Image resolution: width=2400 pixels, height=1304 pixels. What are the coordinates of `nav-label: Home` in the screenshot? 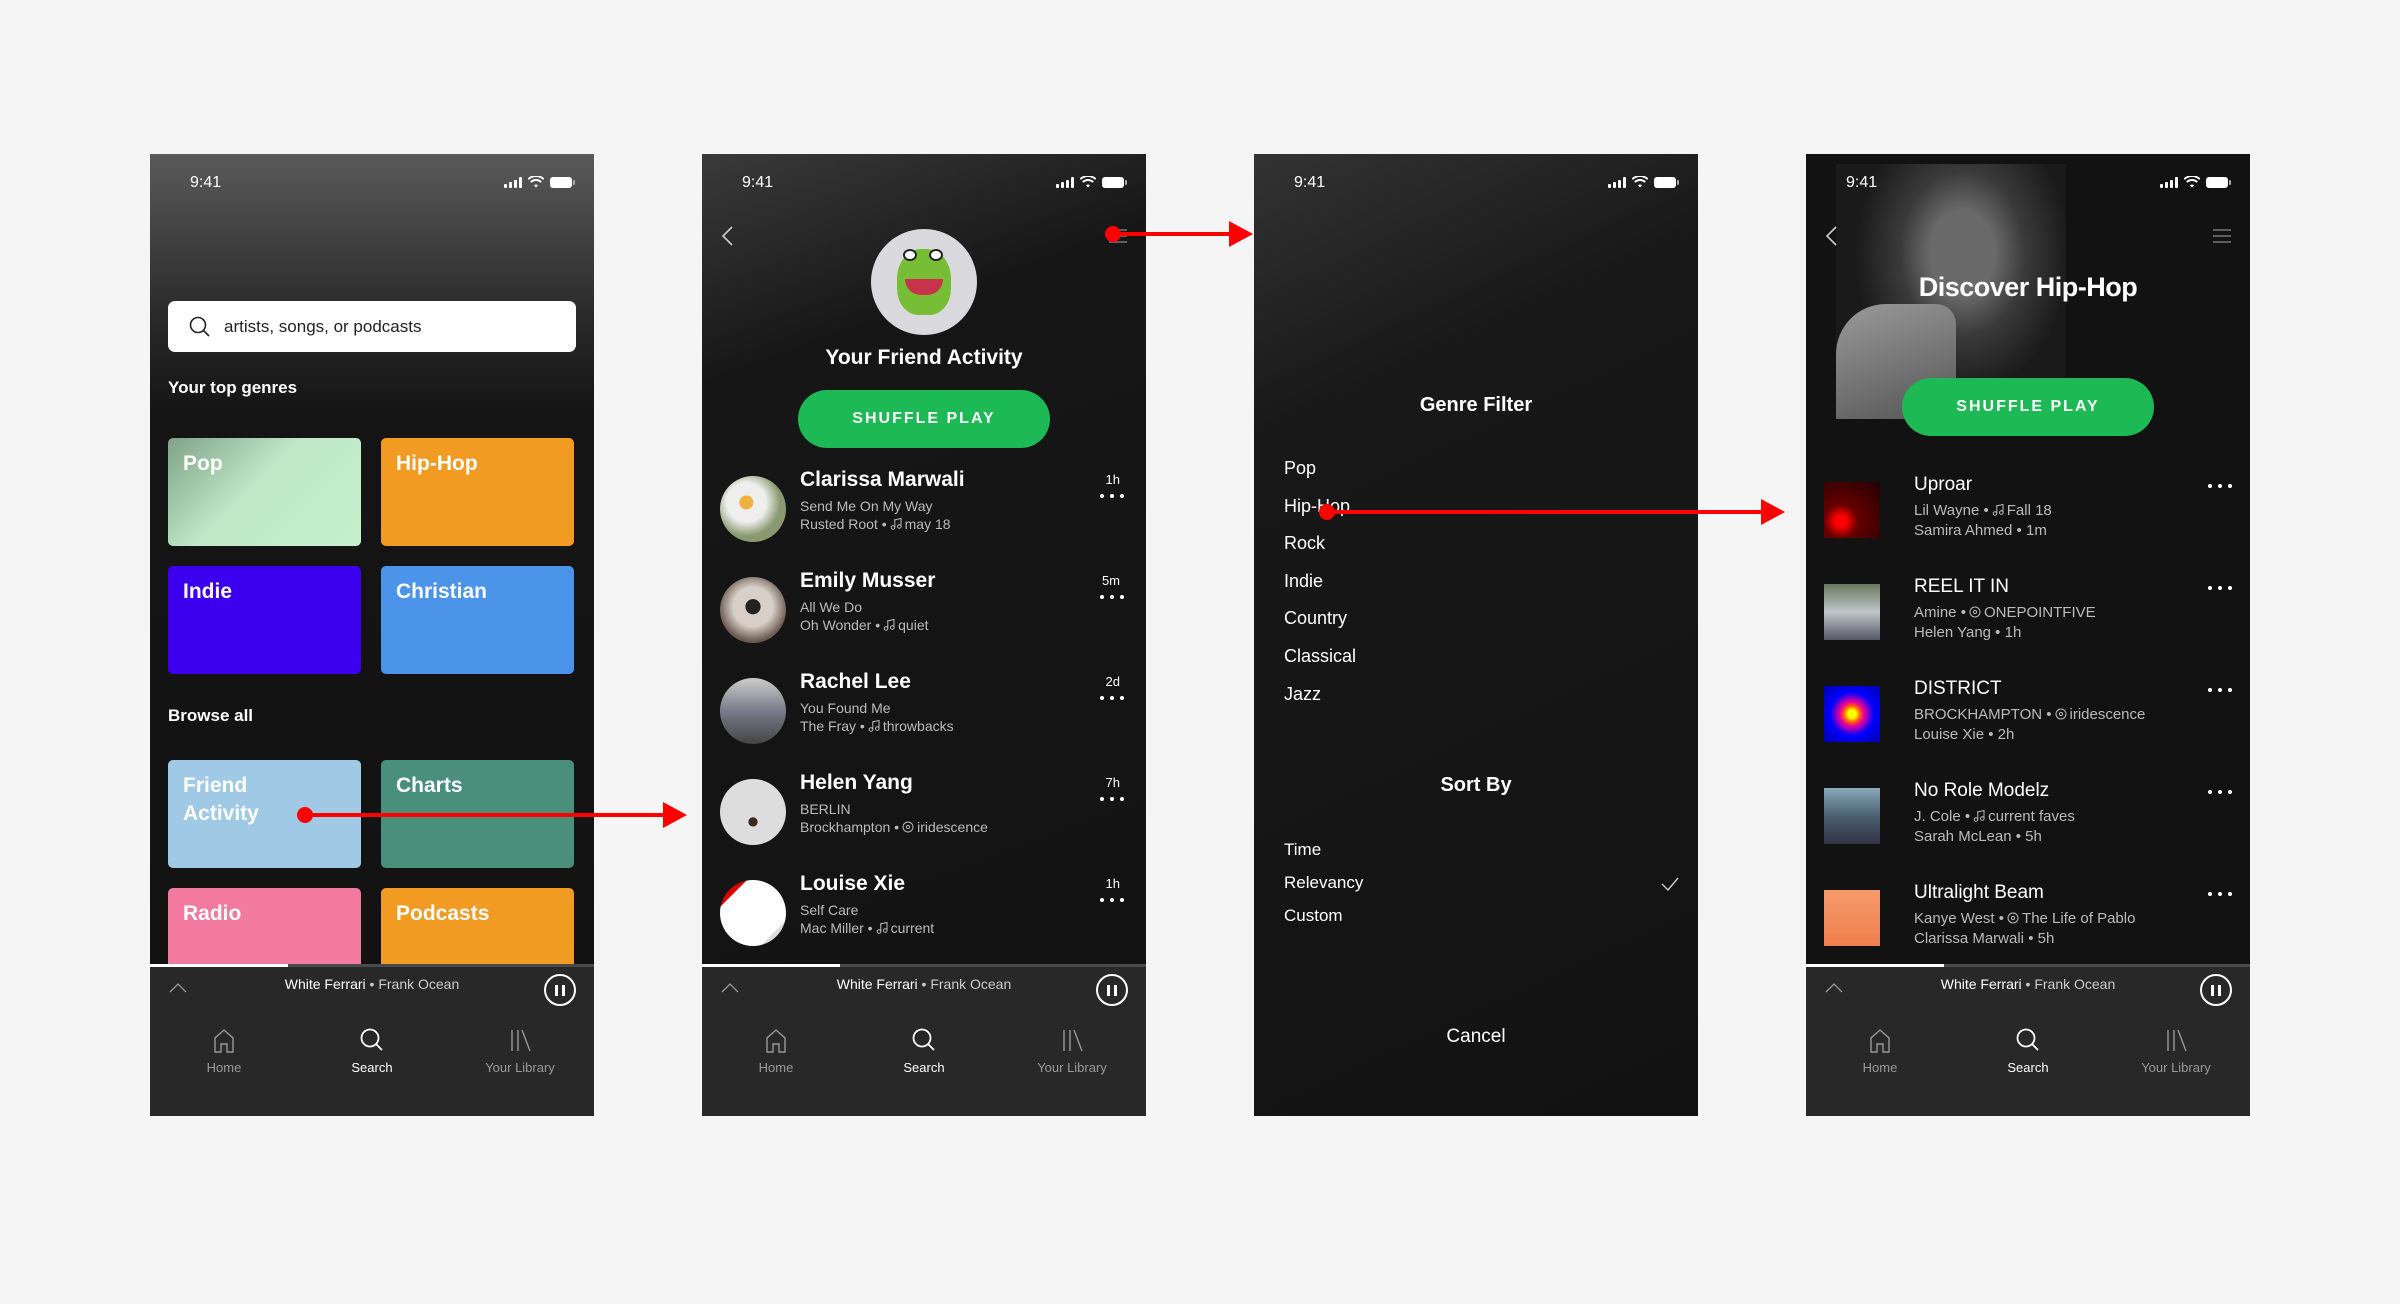 It's located at (1880, 1067).